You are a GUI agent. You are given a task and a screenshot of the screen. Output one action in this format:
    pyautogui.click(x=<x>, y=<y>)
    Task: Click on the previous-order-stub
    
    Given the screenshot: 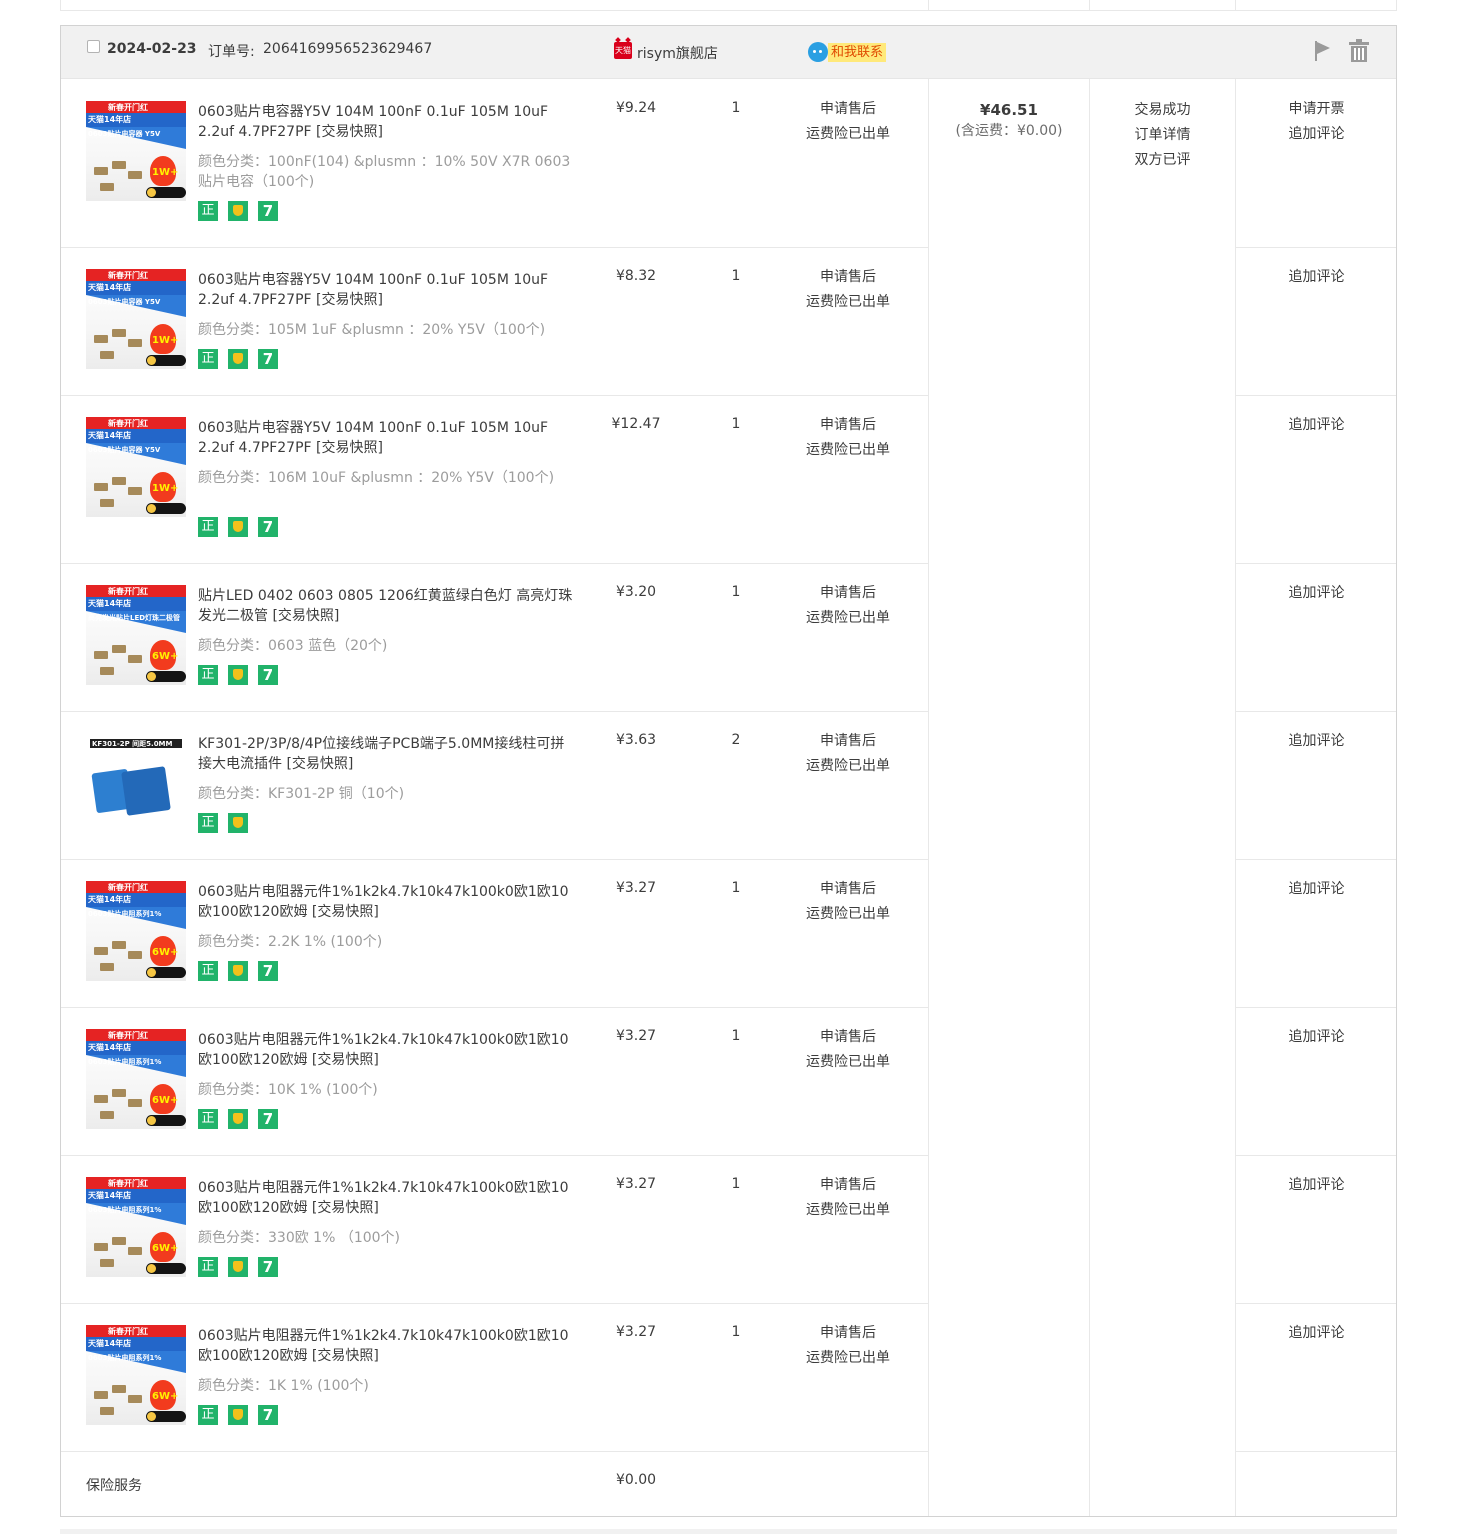 What is the action you would take?
    pyautogui.click(x=728, y=5)
    